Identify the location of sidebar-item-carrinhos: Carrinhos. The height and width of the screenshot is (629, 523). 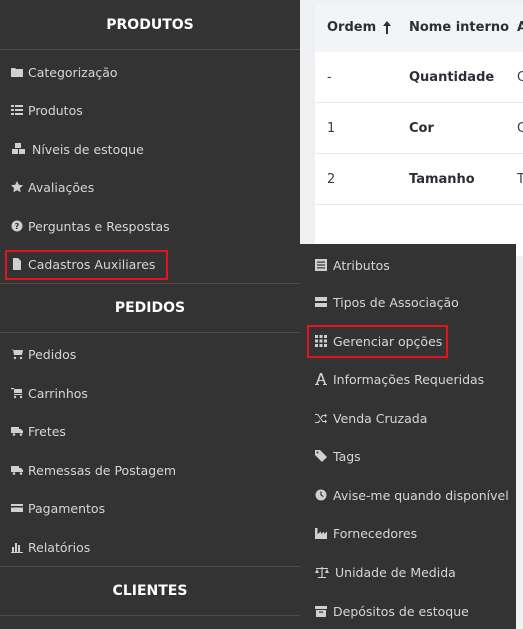
(49, 393).